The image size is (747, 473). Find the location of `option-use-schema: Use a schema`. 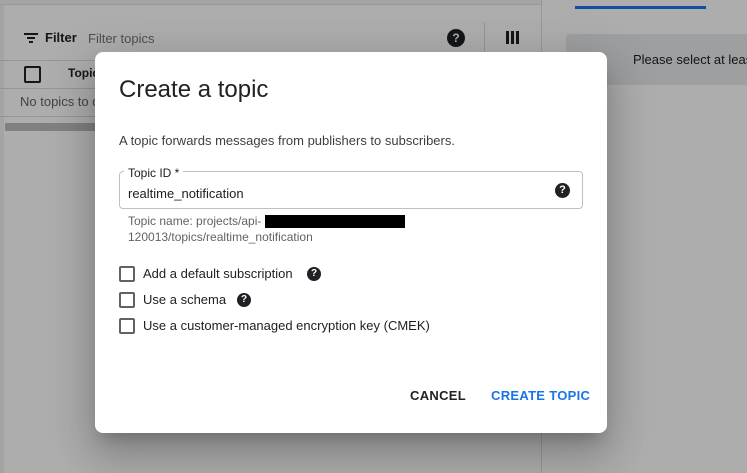

option-use-schema: Use a schema is located at coordinates (172, 300).